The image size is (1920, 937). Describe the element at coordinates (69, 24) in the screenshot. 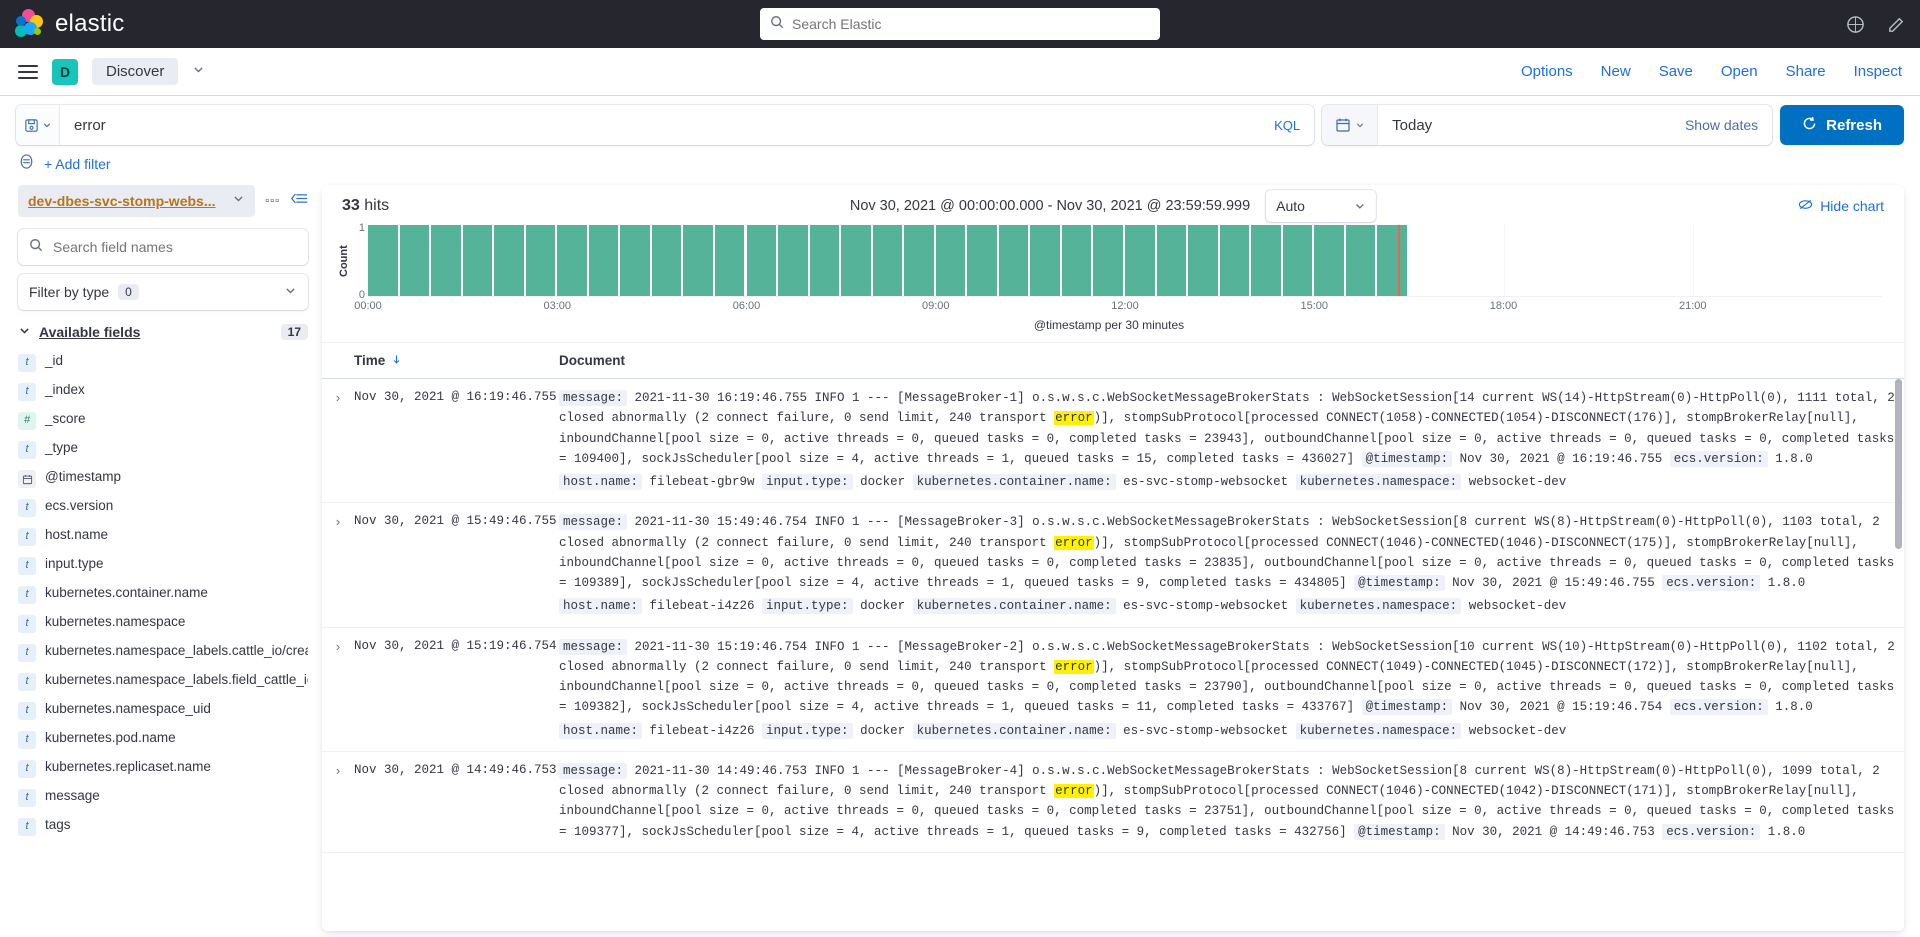

I see `elastic-logo-brand: elastic` at that location.